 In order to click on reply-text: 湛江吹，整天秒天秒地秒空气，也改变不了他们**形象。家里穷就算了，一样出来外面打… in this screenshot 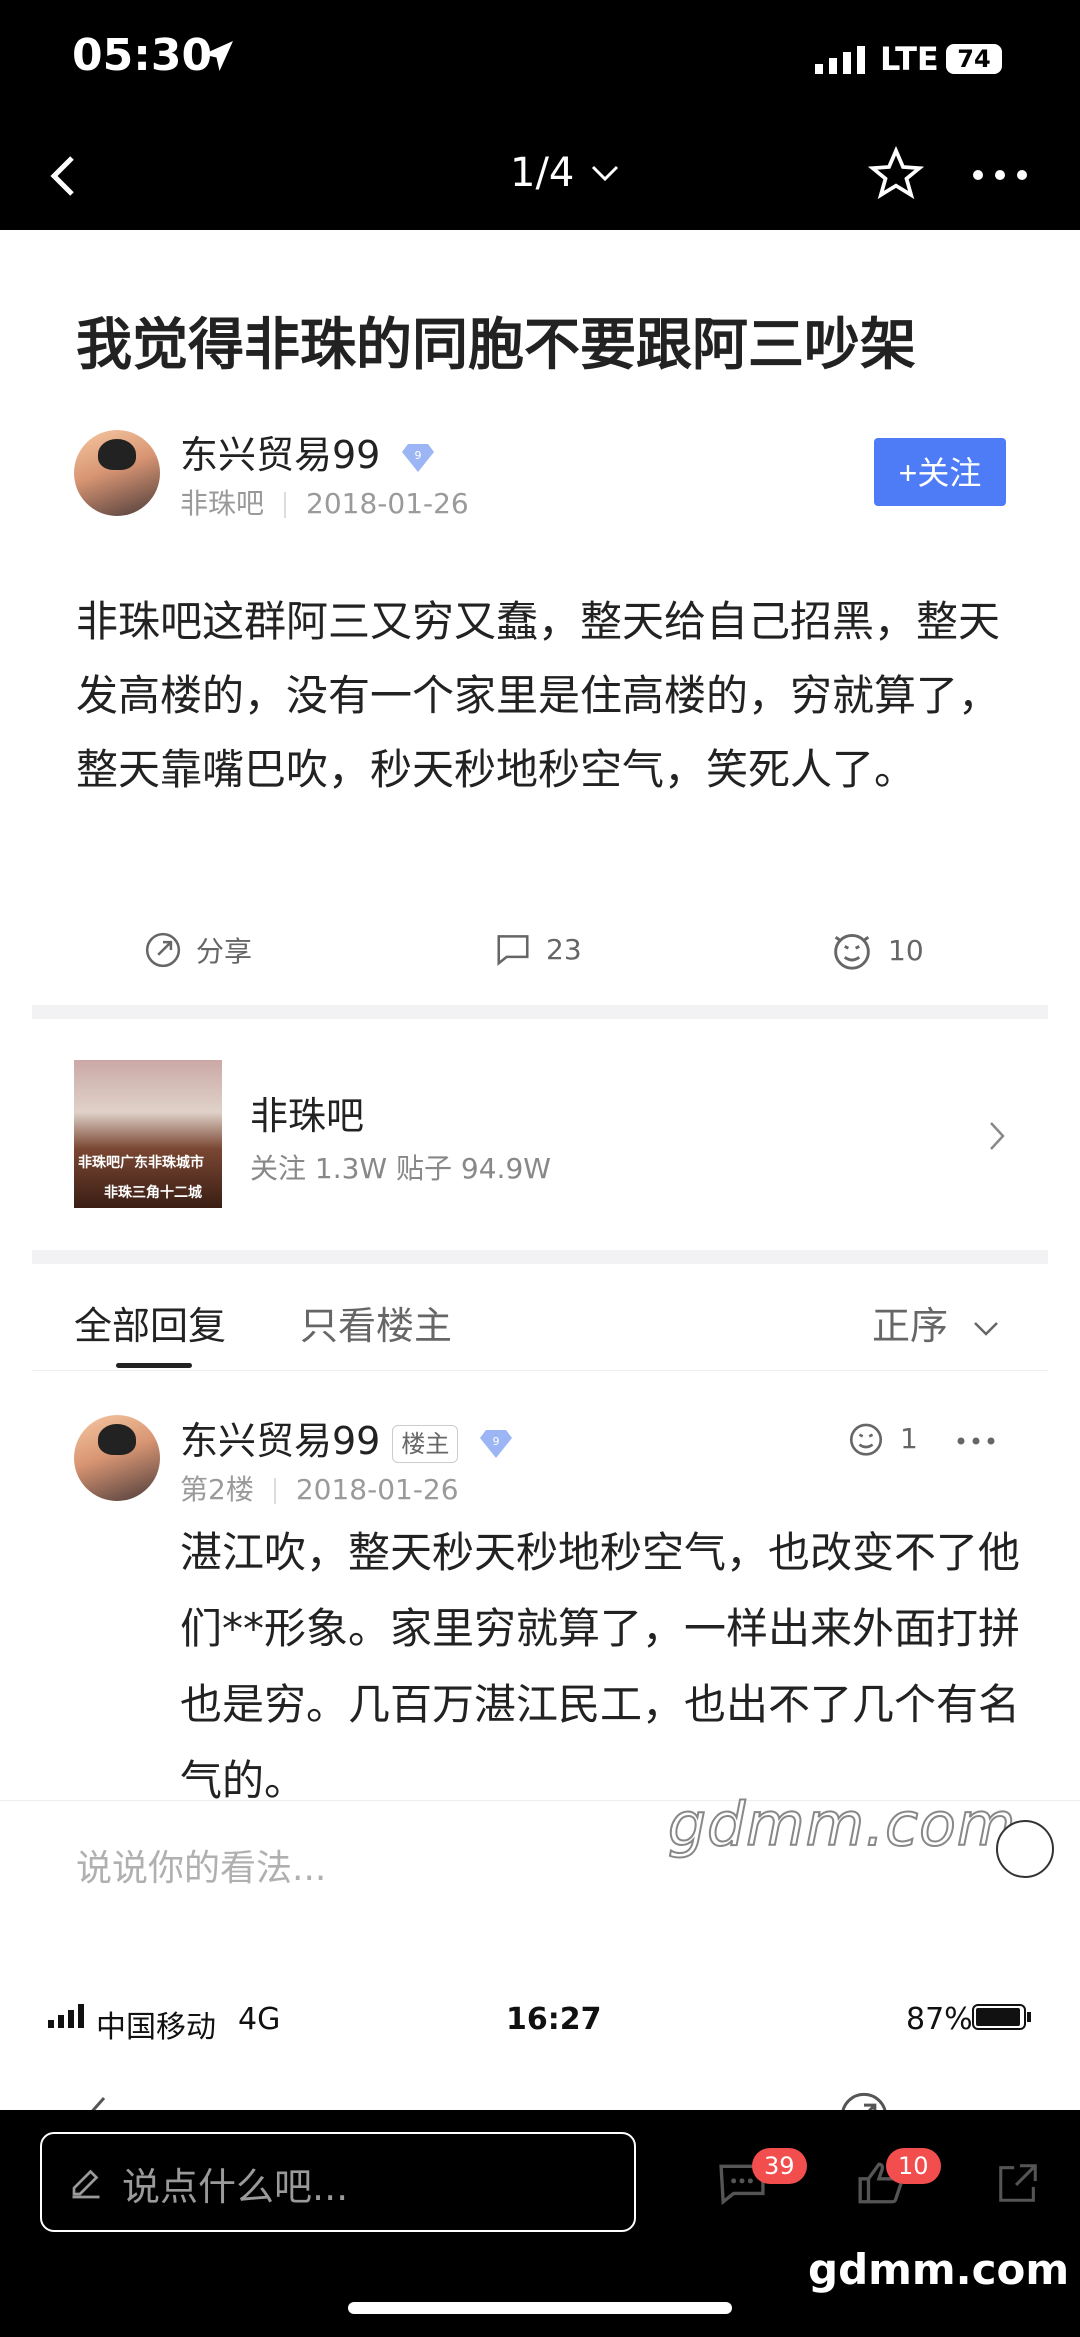, I will do `click(600, 1666)`.